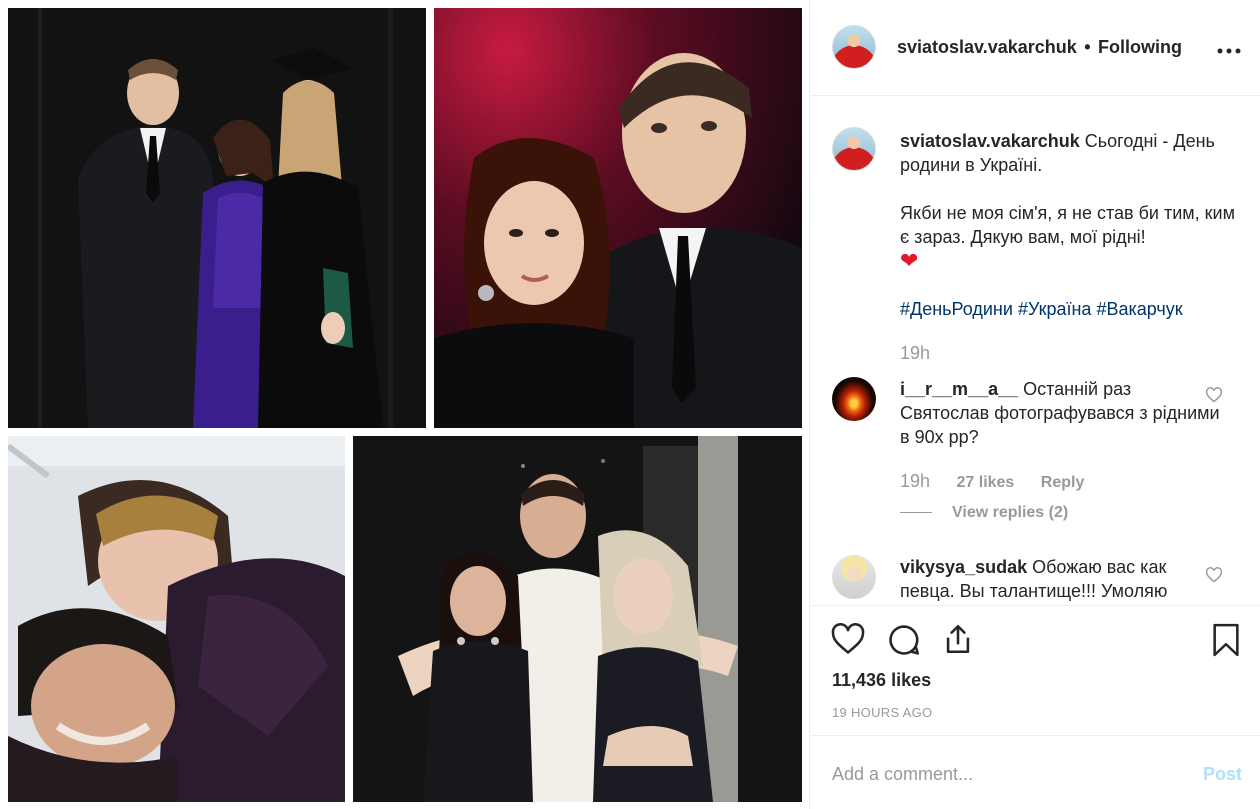 This screenshot has width=1260, height=809. What do you see at coordinates (1002, 774) in the screenshot?
I see `comment-input` at bounding box center [1002, 774].